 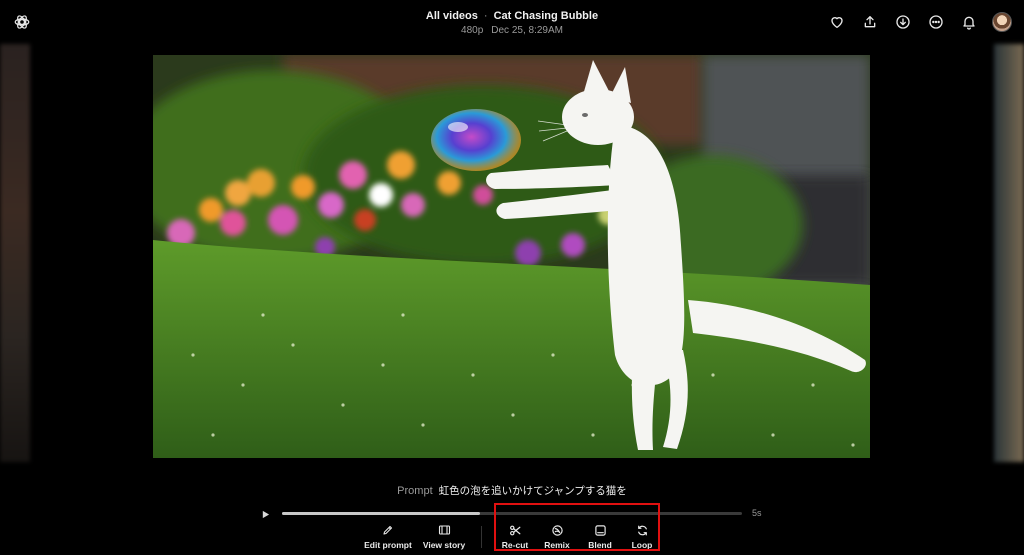 What do you see at coordinates (1009, 253) in the screenshot?
I see `next-video-thumbnail` at bounding box center [1009, 253].